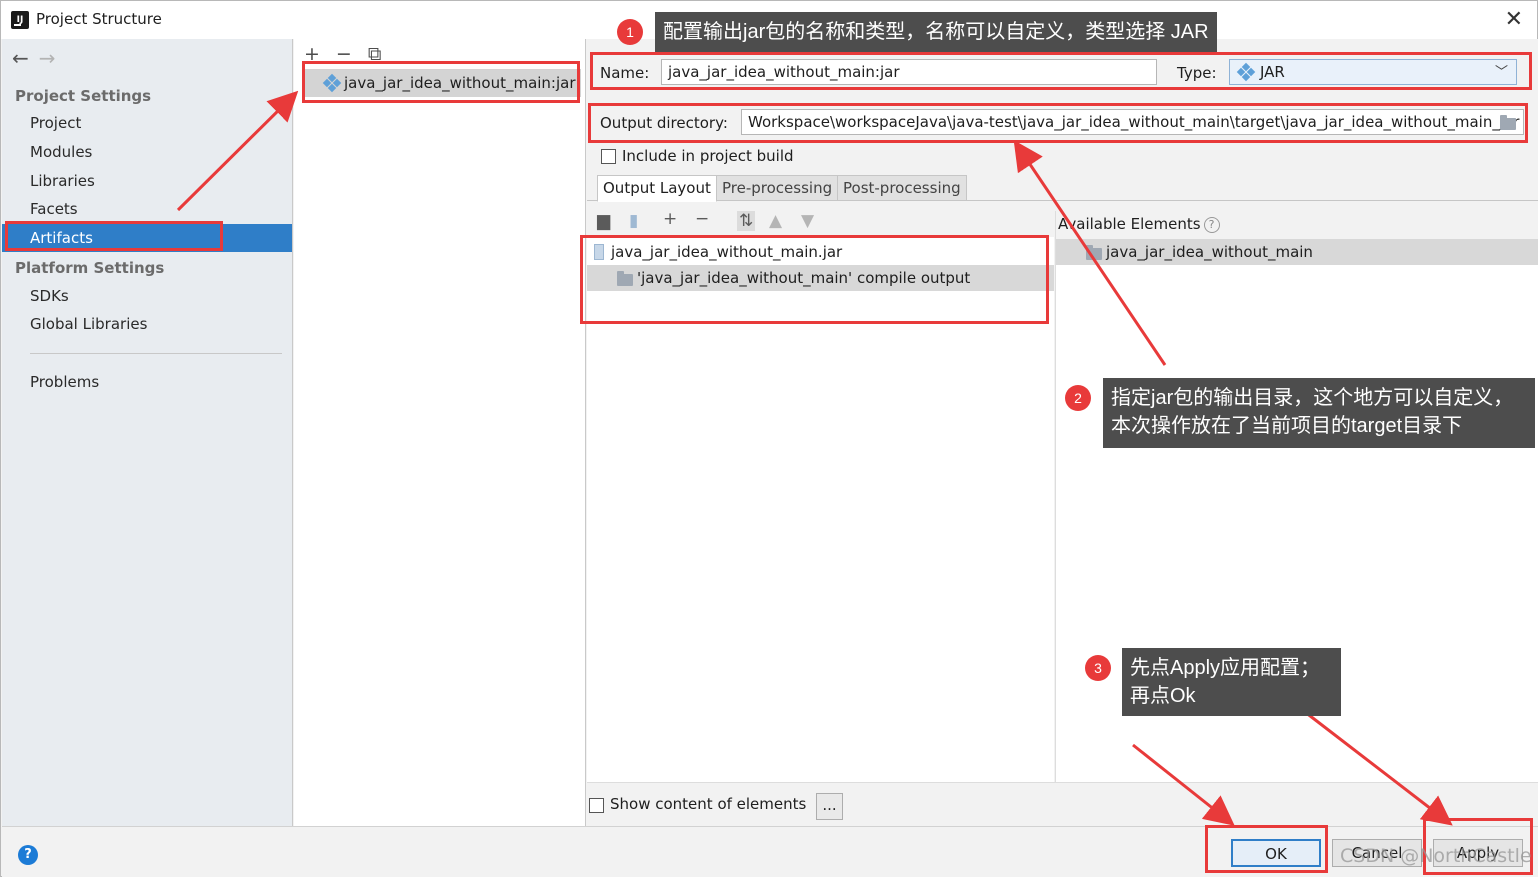 This screenshot has height=877, width=1538. I want to click on sidebar-item-project: Project, so click(147, 123).